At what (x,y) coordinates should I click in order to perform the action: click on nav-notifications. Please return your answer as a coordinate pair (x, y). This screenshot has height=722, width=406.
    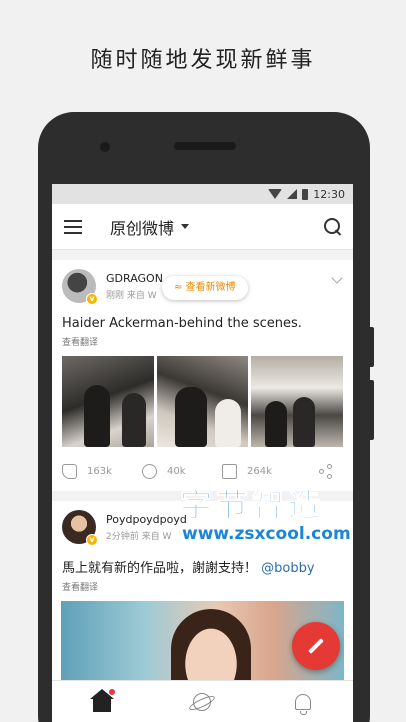
    Looking at the image, I should click on (303, 702).